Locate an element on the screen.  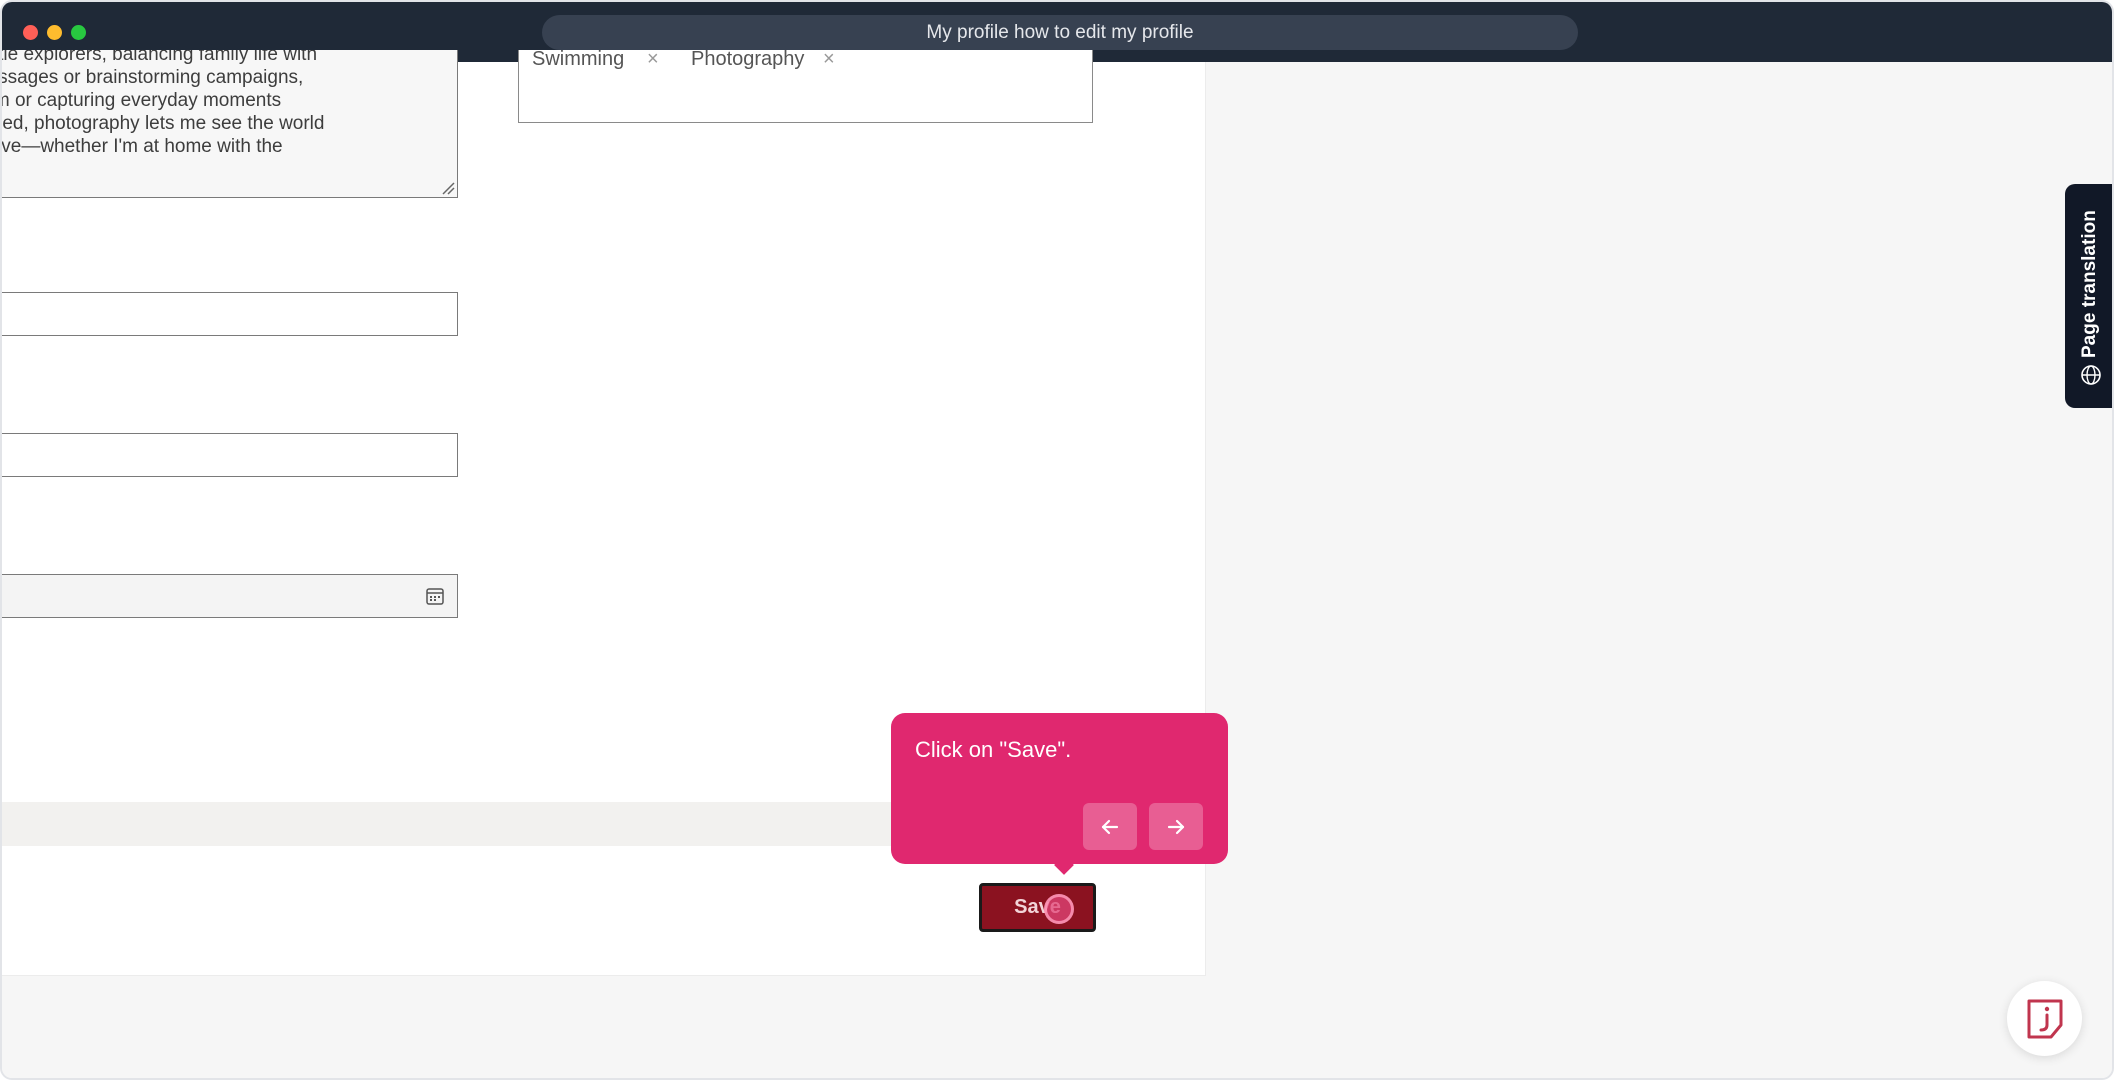
close-window-button is located at coordinates (30, 32).